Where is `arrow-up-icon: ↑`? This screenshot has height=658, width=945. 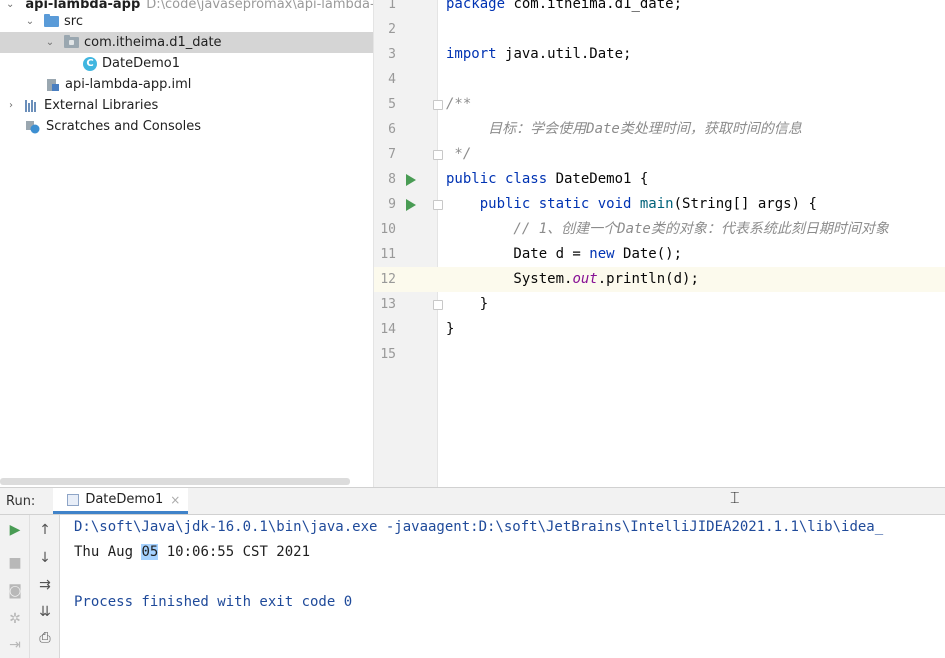
arrow-up-icon: ↑ is located at coordinates (45, 530).